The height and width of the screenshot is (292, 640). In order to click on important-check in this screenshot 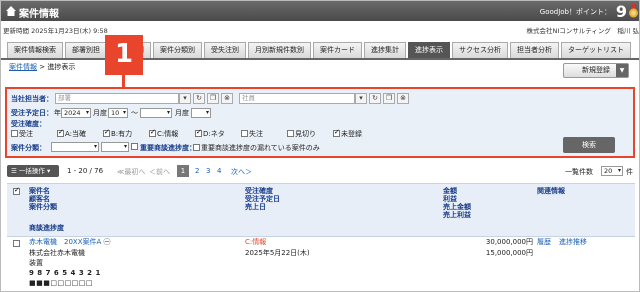, I will do `click(135, 147)`.